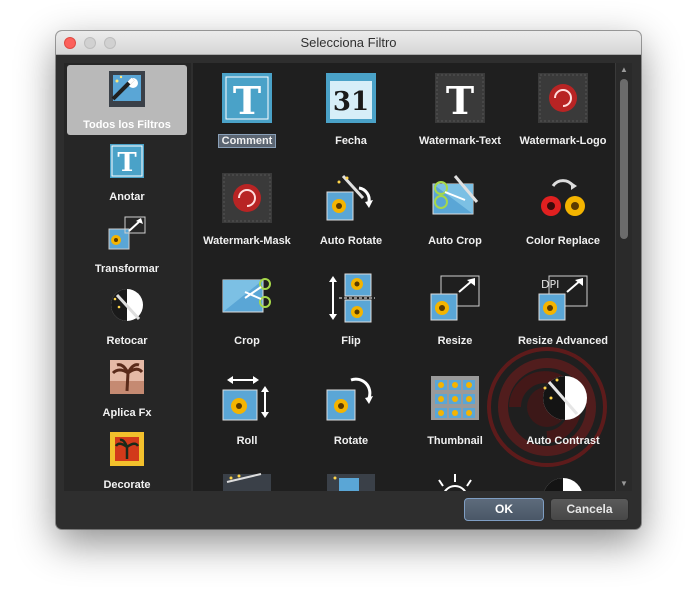 Image resolution: width=697 pixels, height=609 pixels. I want to click on resize-advanced-icon: DPI, so click(563, 298).